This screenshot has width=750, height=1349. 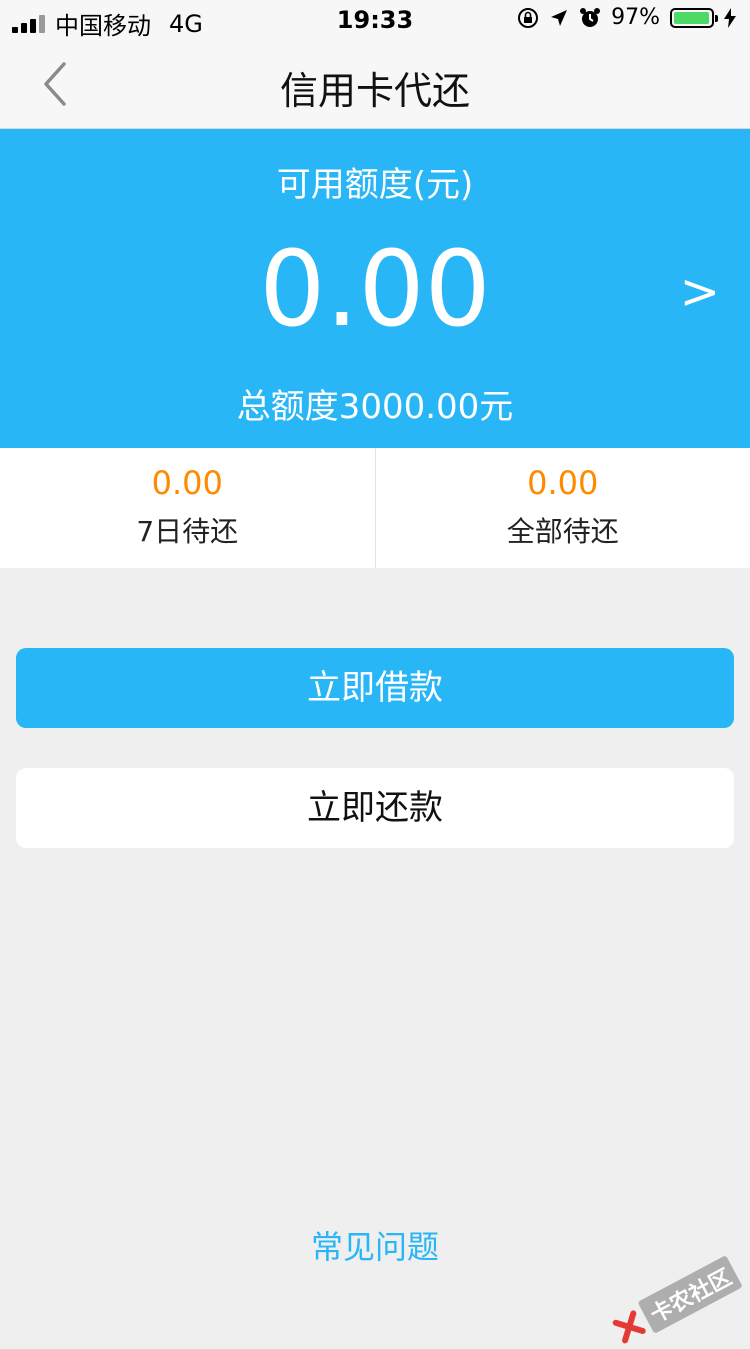 What do you see at coordinates (700, 292) in the screenshot?
I see `credit-detail-arrow: >` at bounding box center [700, 292].